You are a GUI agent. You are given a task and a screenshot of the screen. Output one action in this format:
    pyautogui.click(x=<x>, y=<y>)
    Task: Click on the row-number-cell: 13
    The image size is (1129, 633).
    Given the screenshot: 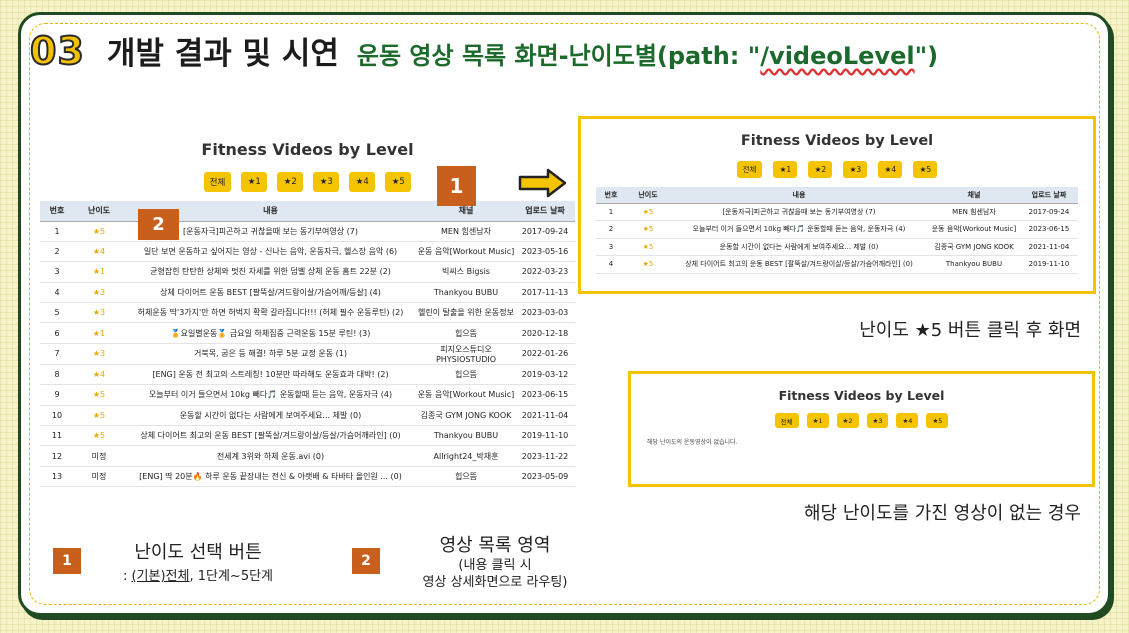 What is the action you would take?
    pyautogui.click(x=57, y=477)
    